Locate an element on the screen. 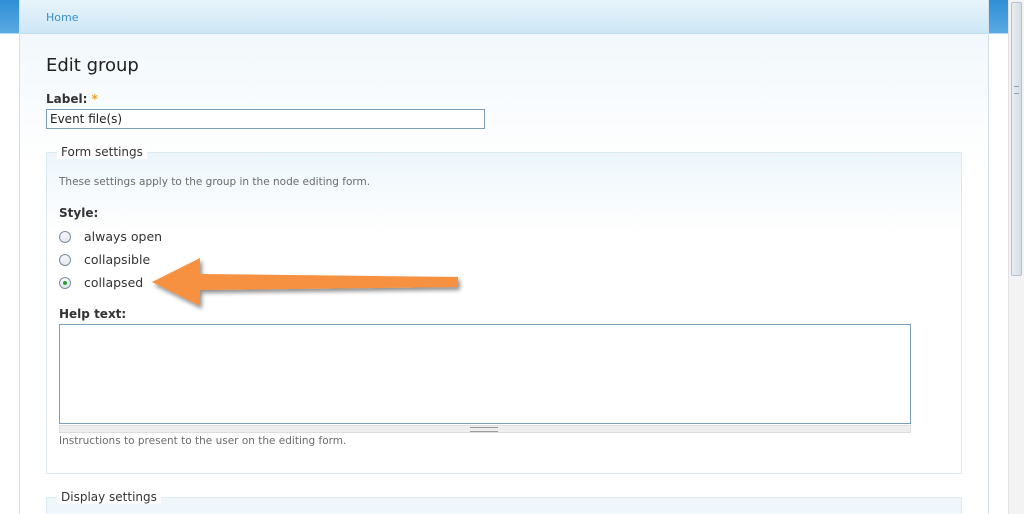 Image resolution: width=1024 pixels, height=514 pixels. scrollbar-grip-icon is located at coordinates (1016, 90).